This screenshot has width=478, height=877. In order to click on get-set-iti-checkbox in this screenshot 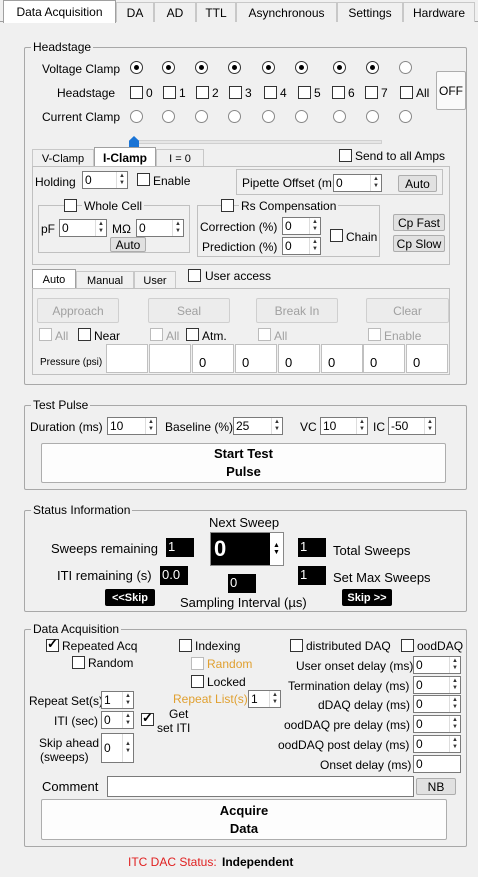, I will do `click(147, 718)`.